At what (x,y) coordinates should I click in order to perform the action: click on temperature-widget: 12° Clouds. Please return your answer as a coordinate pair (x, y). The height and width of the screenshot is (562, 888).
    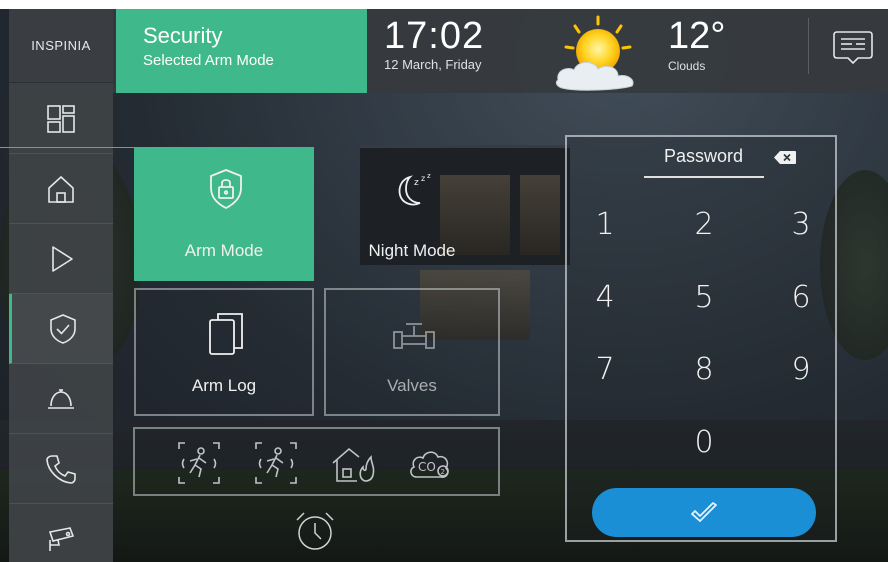
    Looking at the image, I should click on (696, 44).